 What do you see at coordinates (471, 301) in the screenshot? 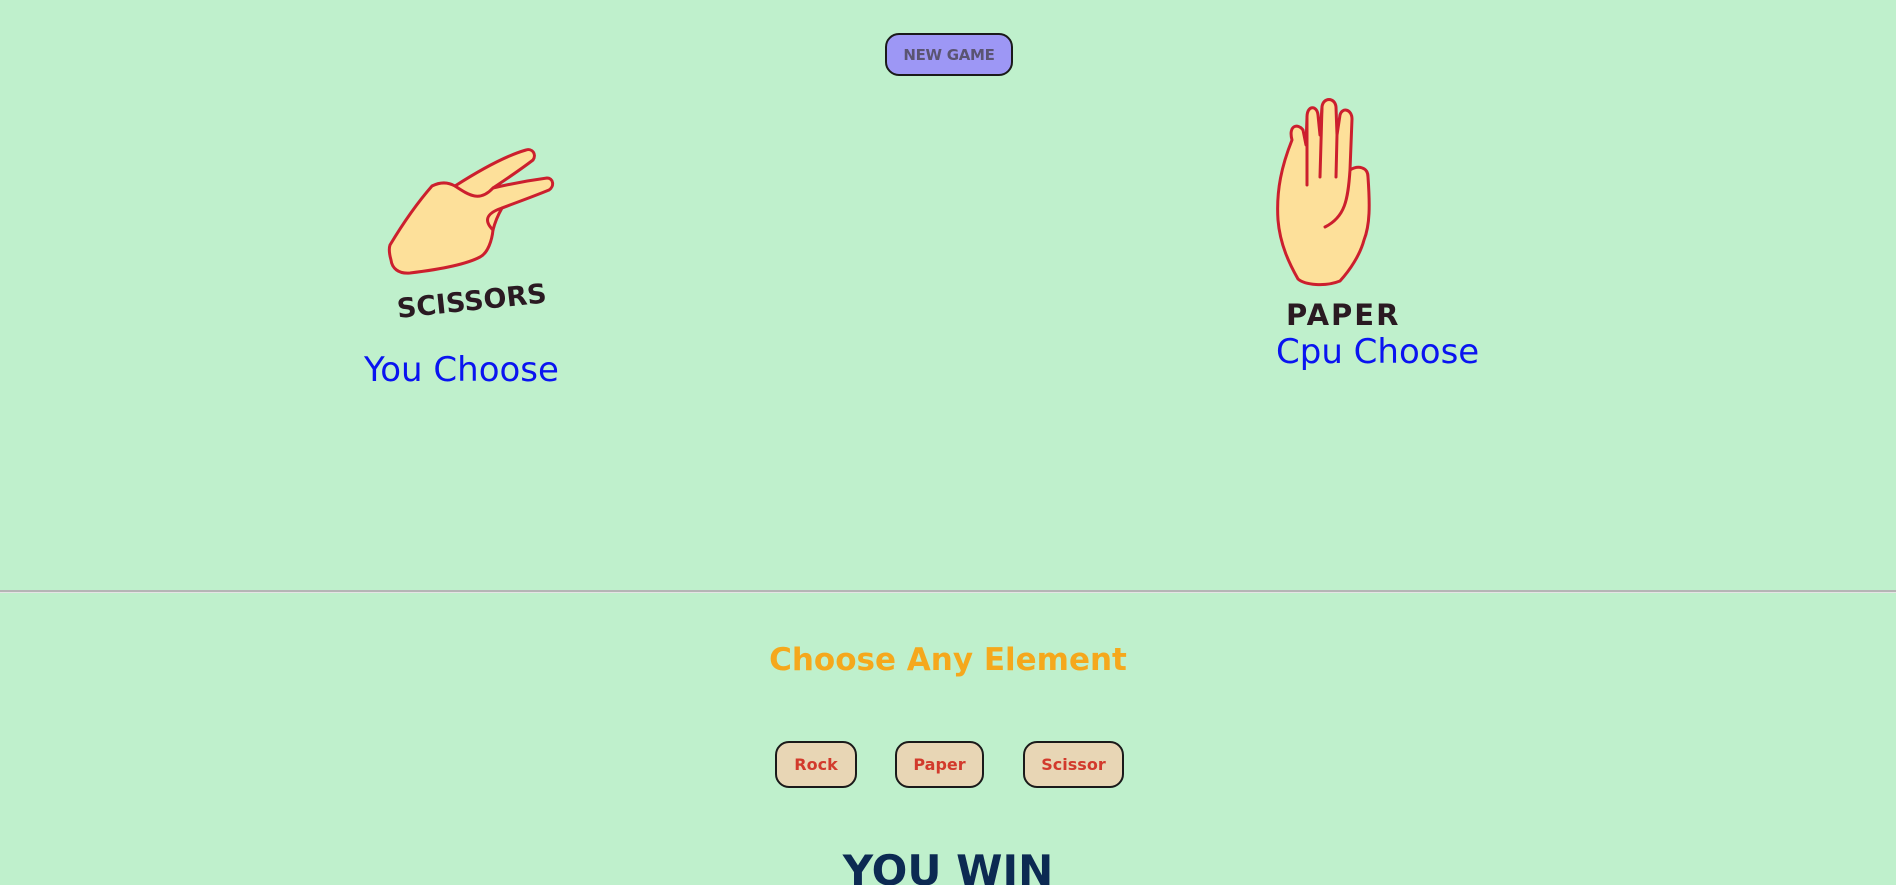
I see `scissors-image-text: SCISSORS` at bounding box center [471, 301].